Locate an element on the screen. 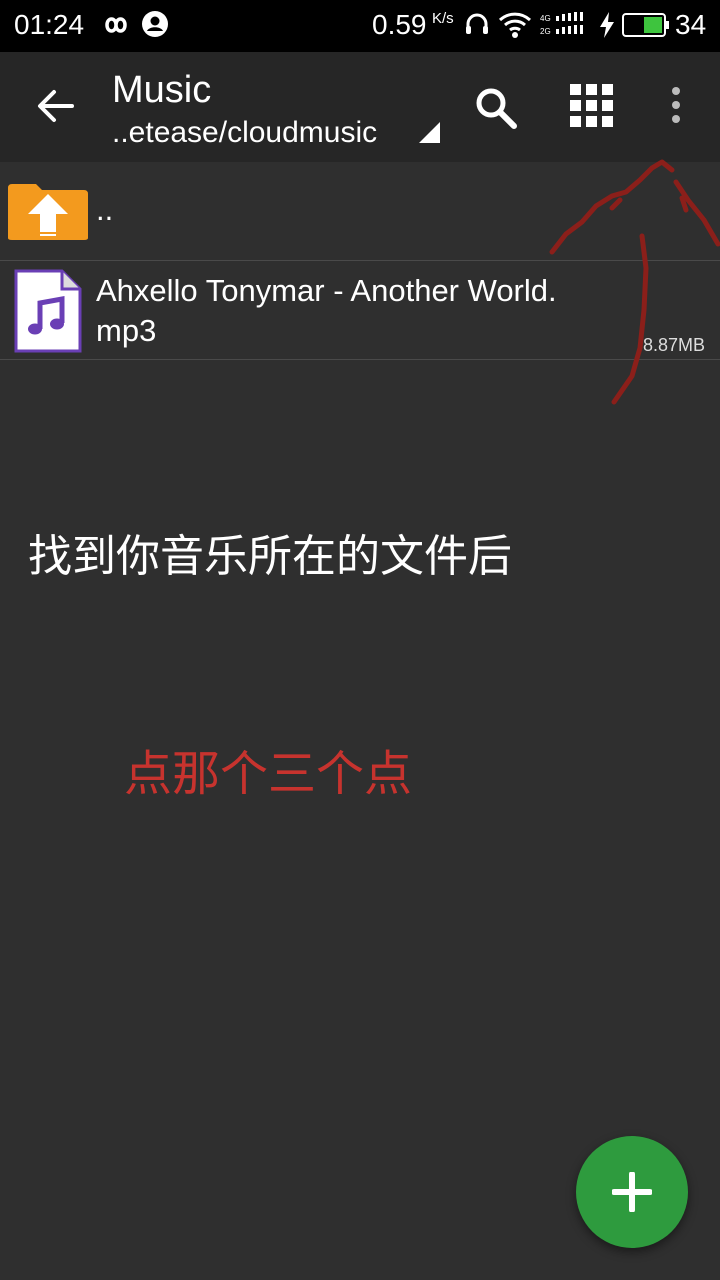 Image resolution: width=720 pixels, height=1280 pixels. instruction-text: 找到你音乐所在的文件后 is located at coordinates (270, 556).